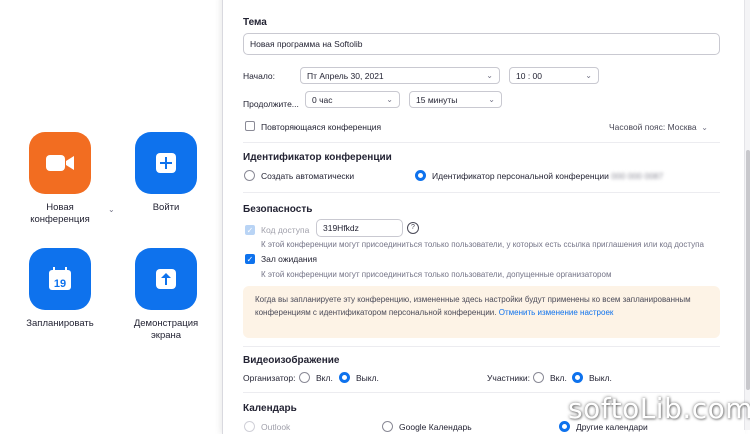 The image size is (750, 434). Describe the element at coordinates (352, 99) in the screenshot. I see `duration-hours-select: 0 час ⌄` at that location.